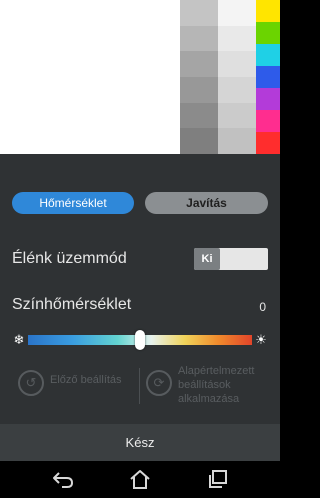 The image size is (320, 498). I want to click on tab-bar: Hőmérséklet Javítás, so click(140, 203).